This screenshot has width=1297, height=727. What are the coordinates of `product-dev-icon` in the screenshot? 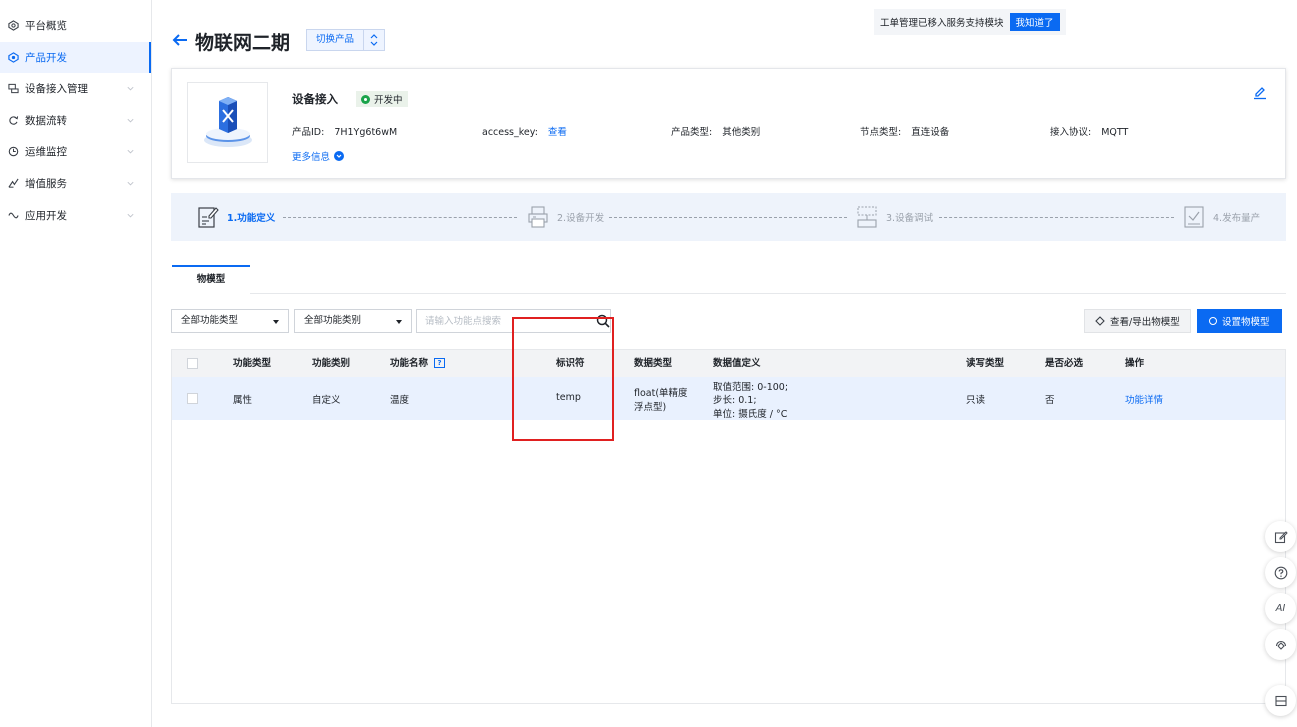 It's located at (13, 58).